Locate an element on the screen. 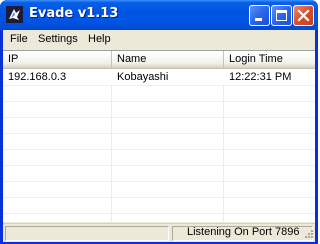 The width and height of the screenshot is (320, 244). minimize-button is located at coordinates (259, 15).